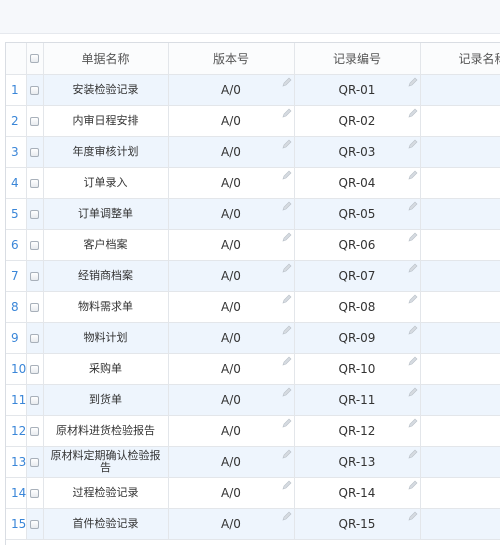  I want to click on cell-name: 订单调整单, so click(106, 214).